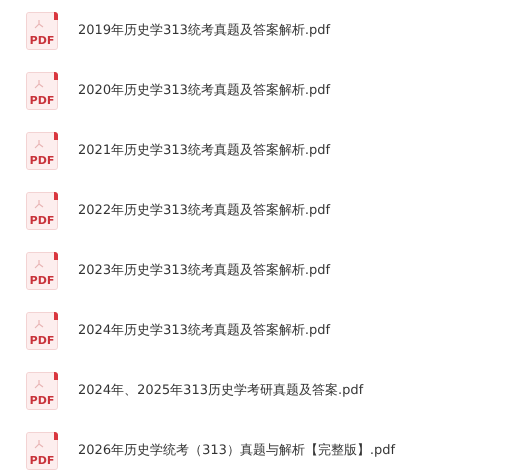 This screenshot has height=471, width=521. Describe the element at coordinates (204, 271) in the screenshot. I see `file-name: 2023年历史学313统考真题及答案解析.pdf` at that location.